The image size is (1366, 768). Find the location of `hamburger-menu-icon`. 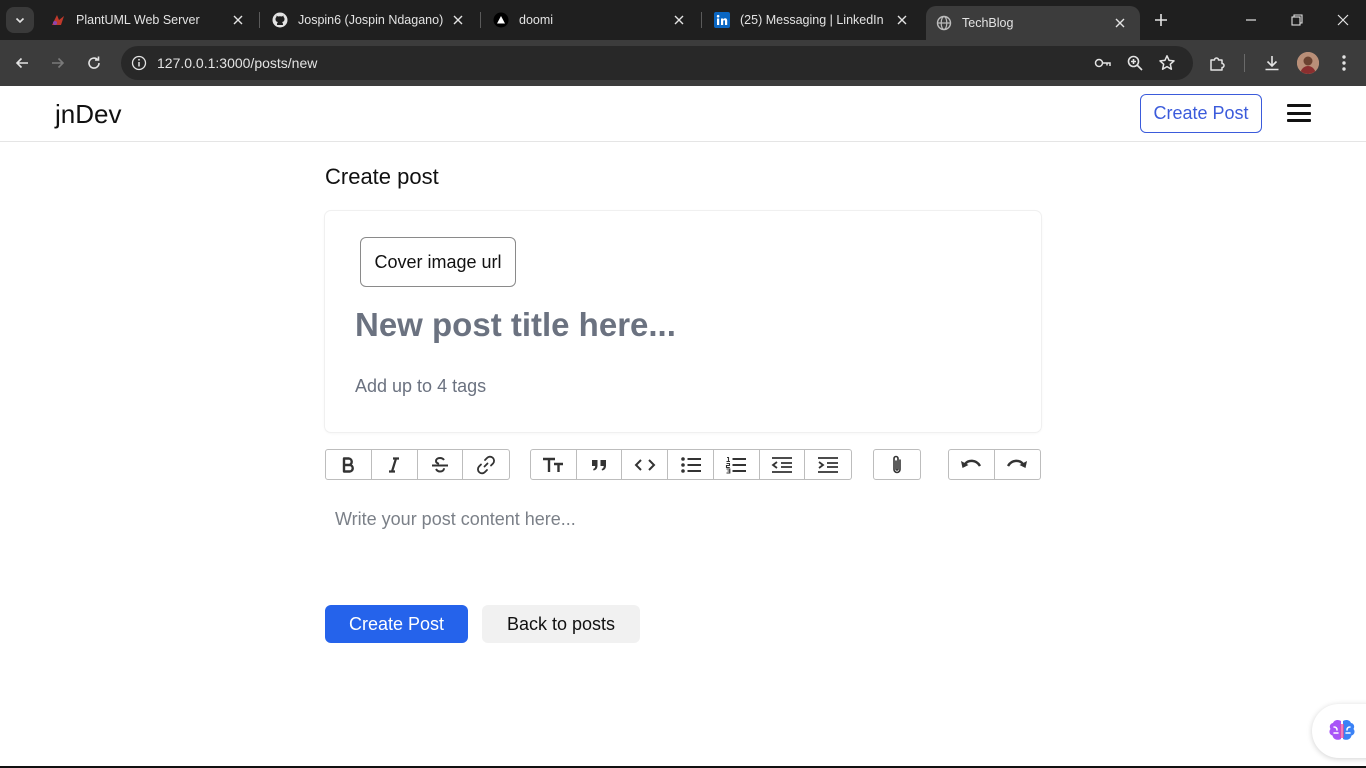

hamburger-menu-icon is located at coordinates (1299, 113).